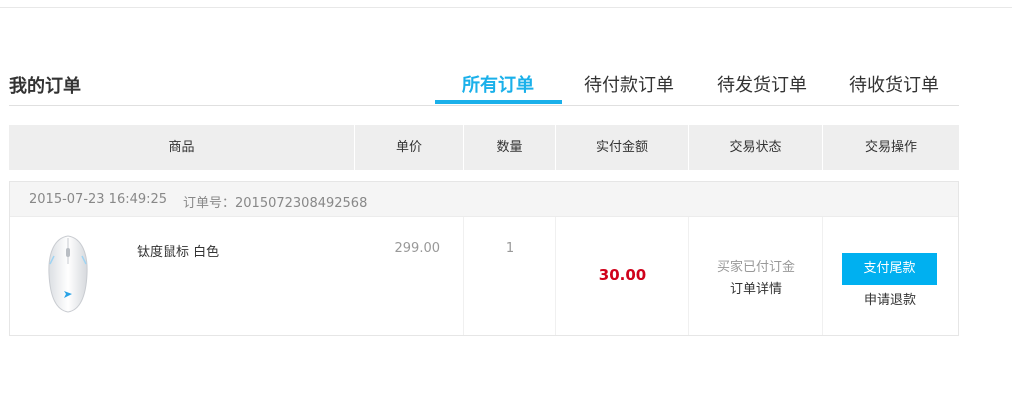 This screenshot has width=1012, height=400. Describe the element at coordinates (894, 84) in the screenshot. I see `tab-pending-receipt: 待收货订单` at that location.